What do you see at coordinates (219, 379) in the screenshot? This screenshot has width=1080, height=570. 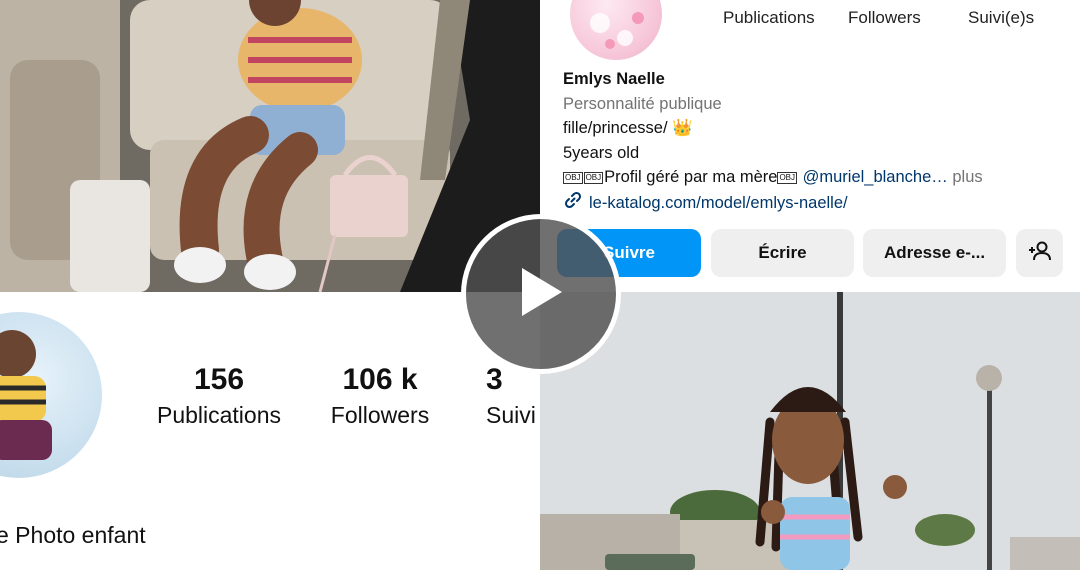 I see `publications-count: 156` at bounding box center [219, 379].